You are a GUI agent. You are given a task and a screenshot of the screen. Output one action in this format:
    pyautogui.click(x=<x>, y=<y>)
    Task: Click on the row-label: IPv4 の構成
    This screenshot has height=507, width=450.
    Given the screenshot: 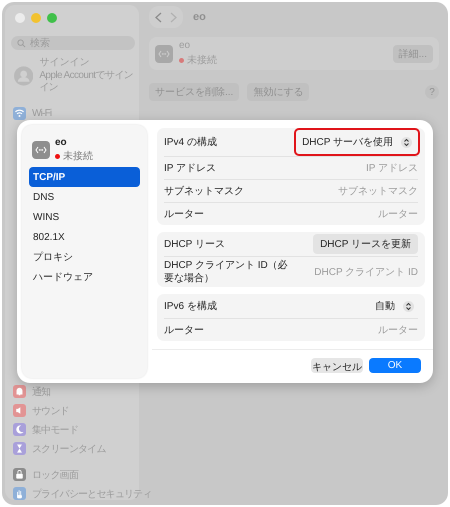 What is the action you would take?
    pyautogui.click(x=190, y=142)
    